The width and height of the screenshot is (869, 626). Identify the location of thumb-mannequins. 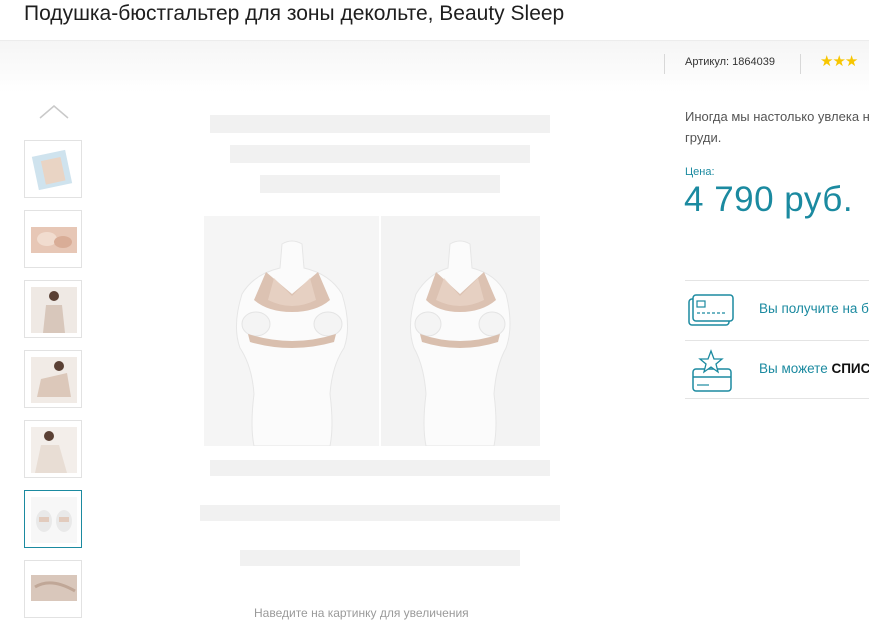
(53, 519).